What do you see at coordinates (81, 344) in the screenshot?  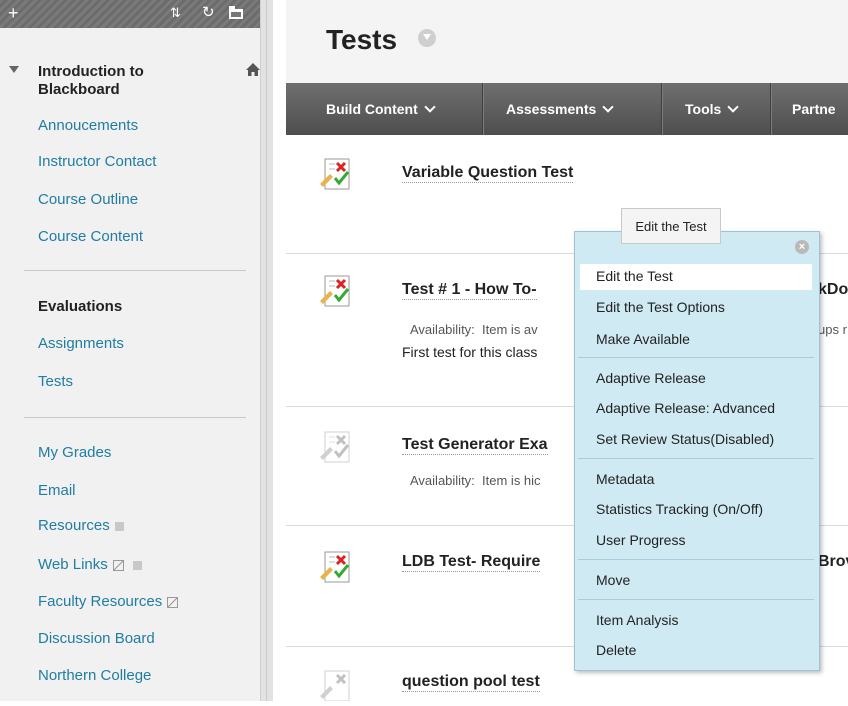 I see `sidebar-item-assignments: Assignments` at bounding box center [81, 344].